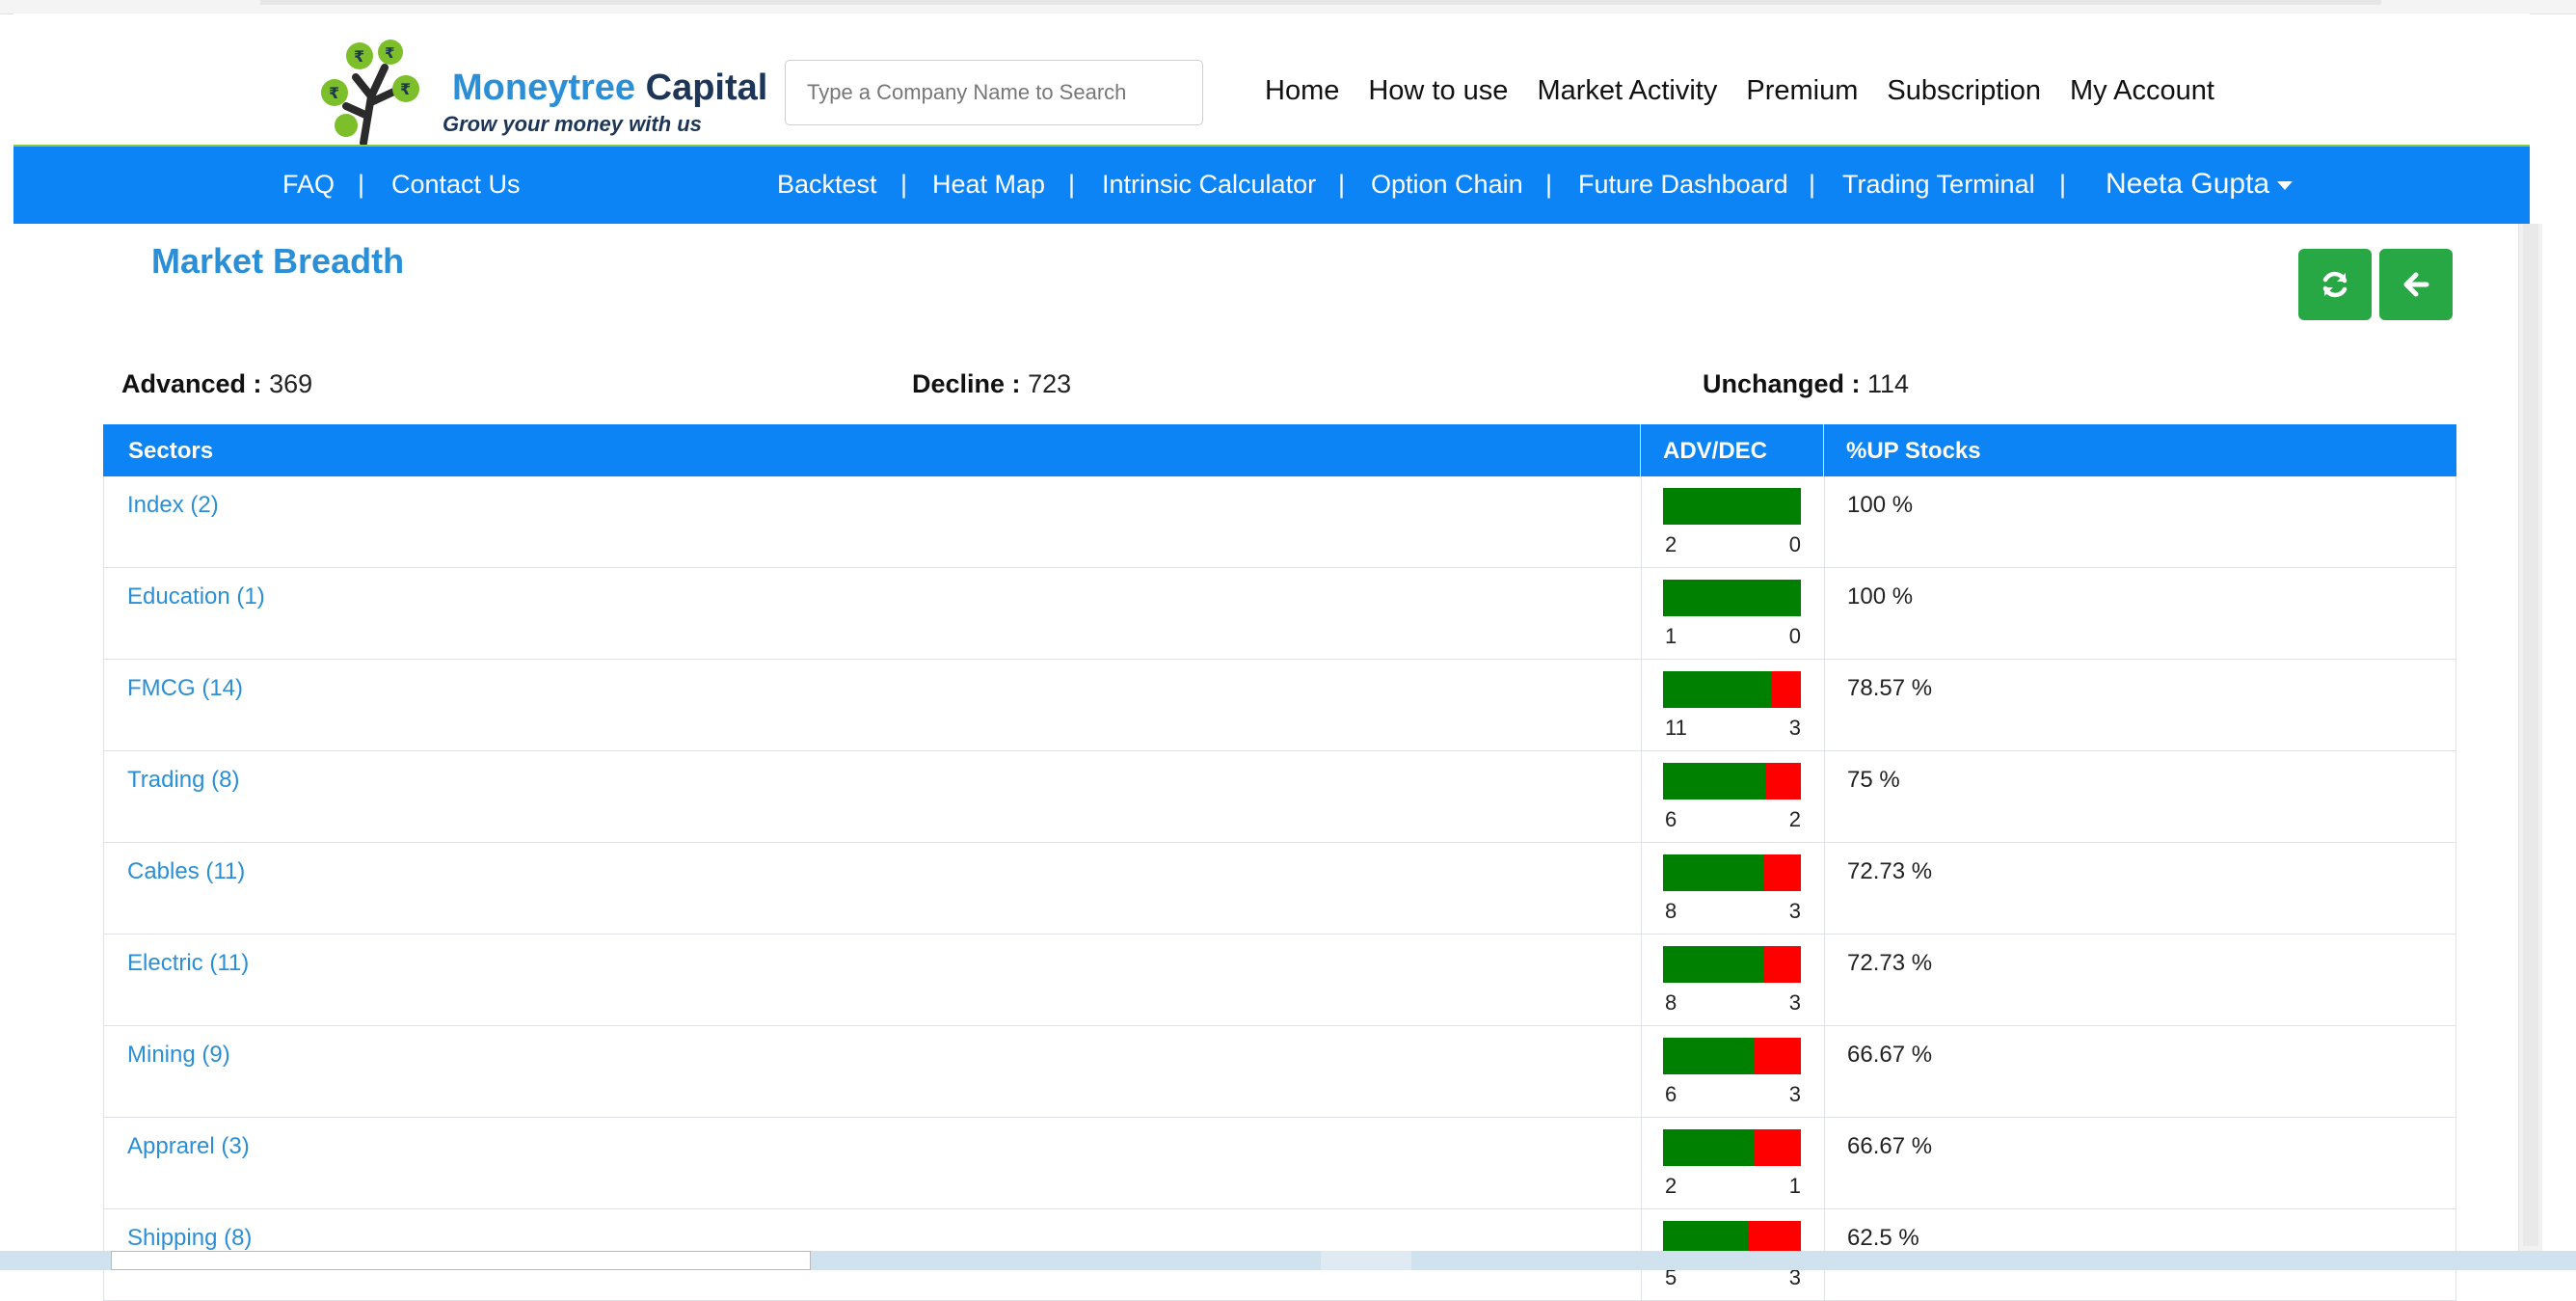  I want to click on page-scrollbar, so click(2530, 737).